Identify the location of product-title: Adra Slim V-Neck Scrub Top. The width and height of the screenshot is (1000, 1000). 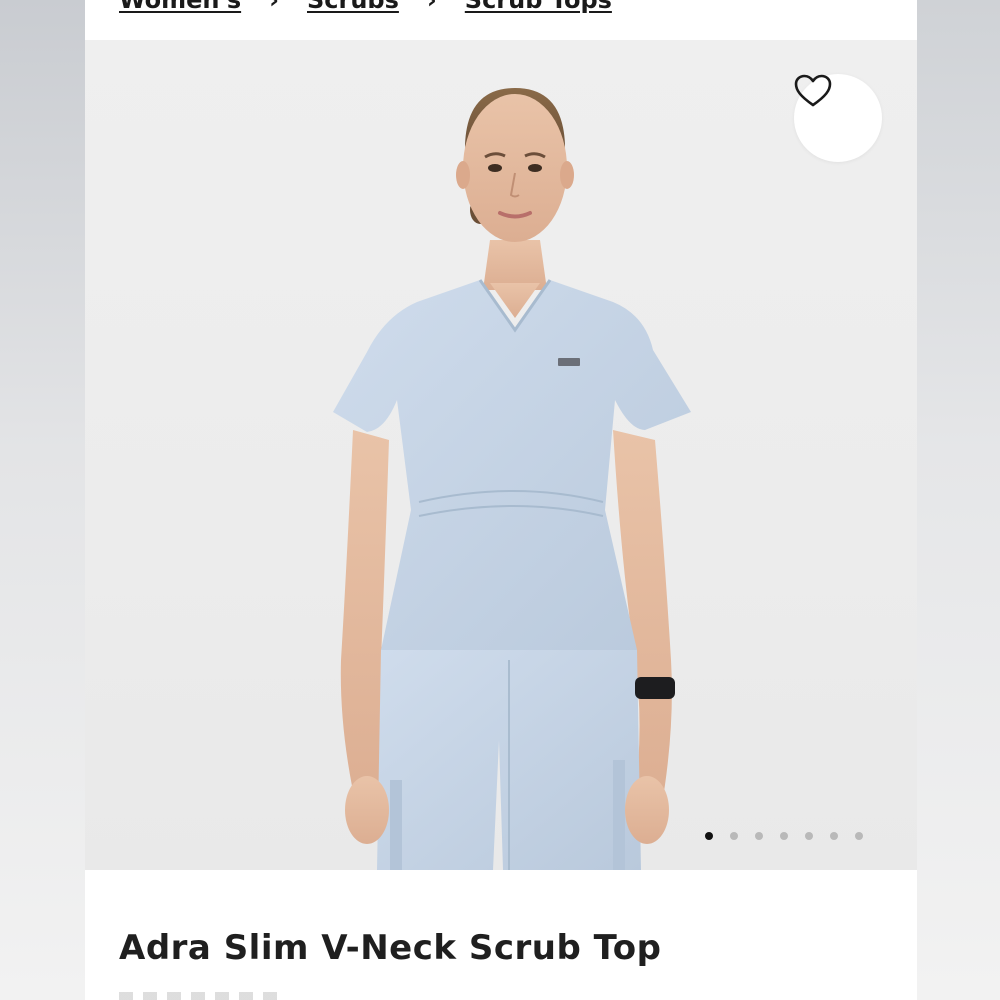
(390, 948).